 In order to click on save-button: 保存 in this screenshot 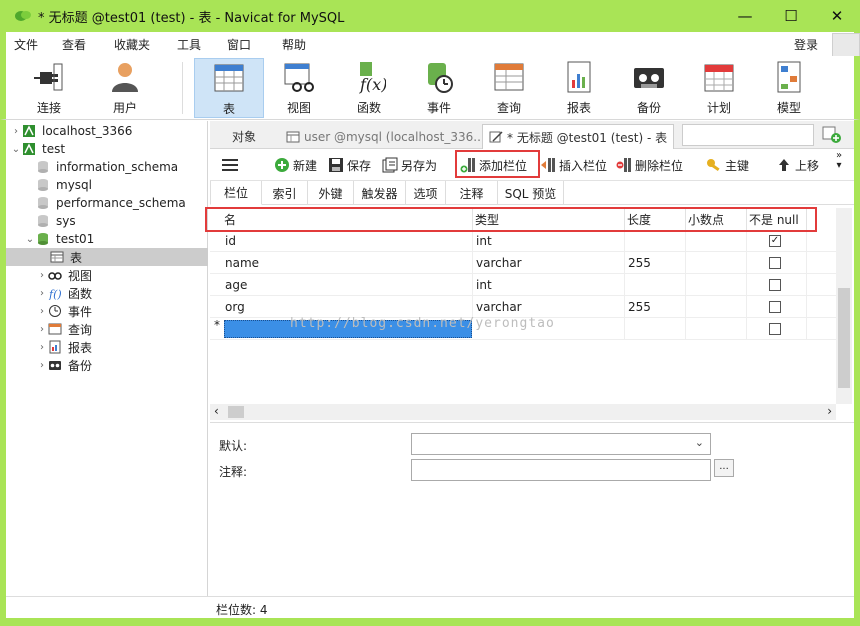, I will do `click(349, 165)`.